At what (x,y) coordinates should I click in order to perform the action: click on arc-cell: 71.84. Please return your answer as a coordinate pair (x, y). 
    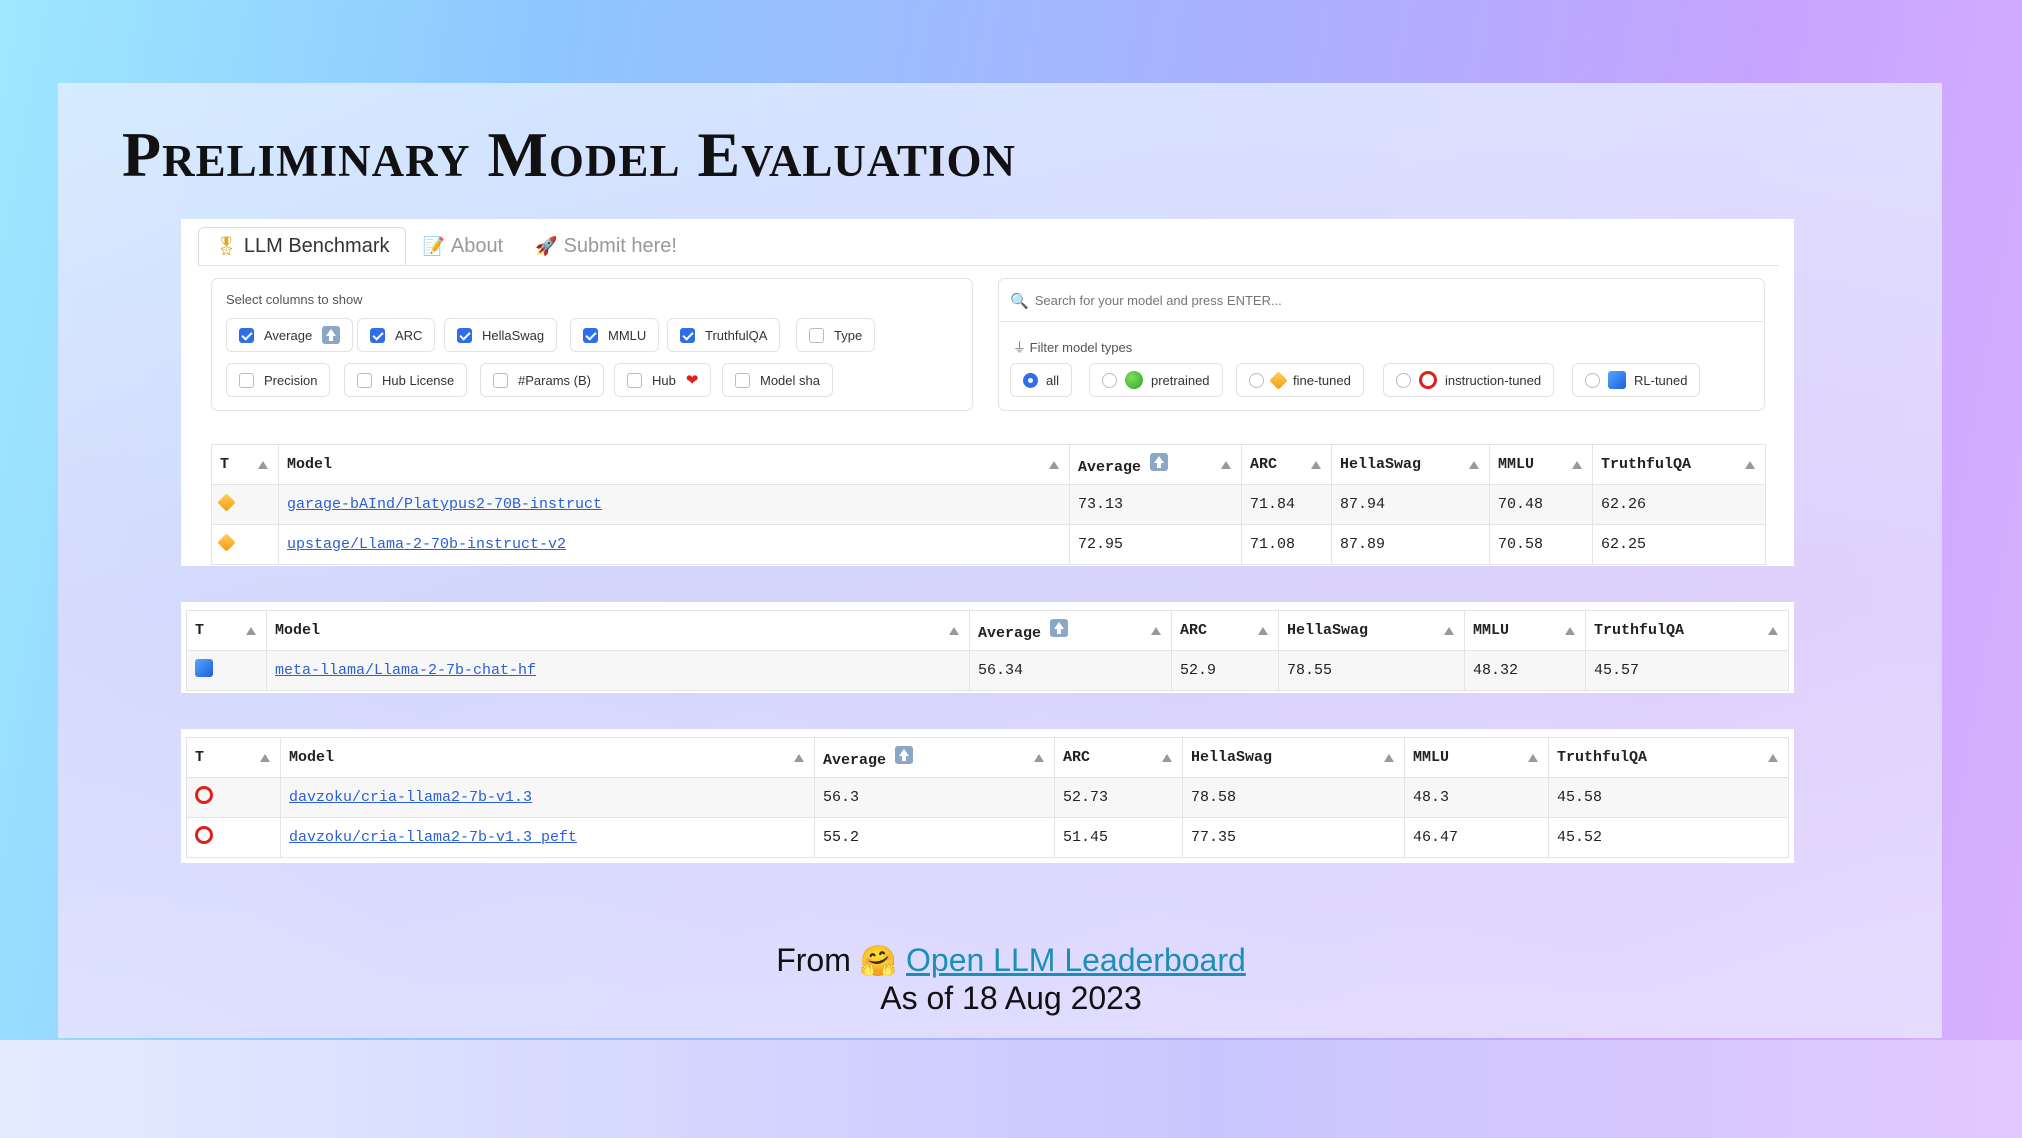
    Looking at the image, I should click on (1286, 504).